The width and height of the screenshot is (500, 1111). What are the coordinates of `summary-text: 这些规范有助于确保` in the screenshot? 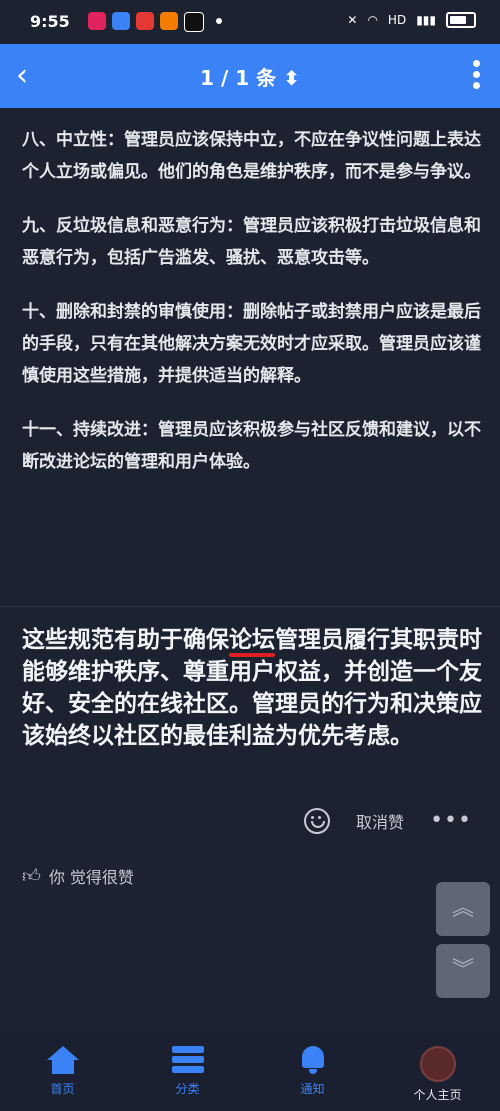 It's located at (125, 640).